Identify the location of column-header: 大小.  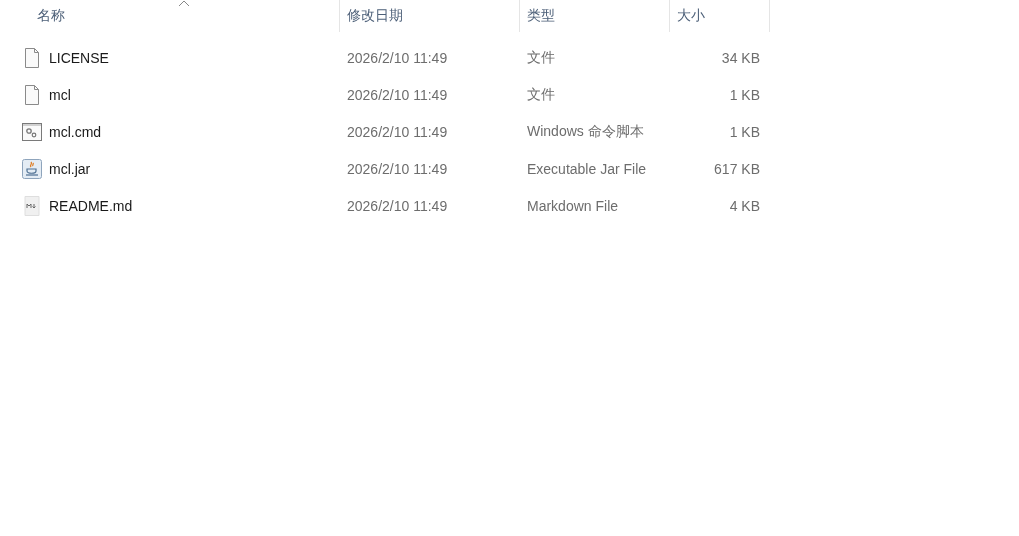
(720, 16).